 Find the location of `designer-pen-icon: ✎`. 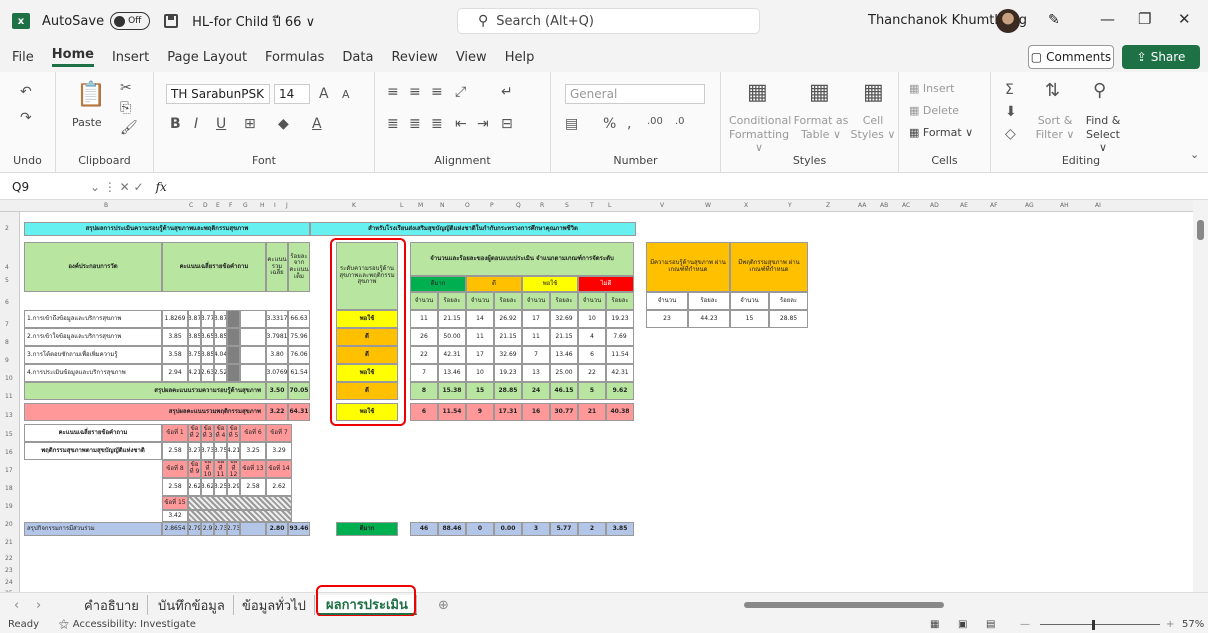

designer-pen-icon: ✎ is located at coordinates (1054, 20).